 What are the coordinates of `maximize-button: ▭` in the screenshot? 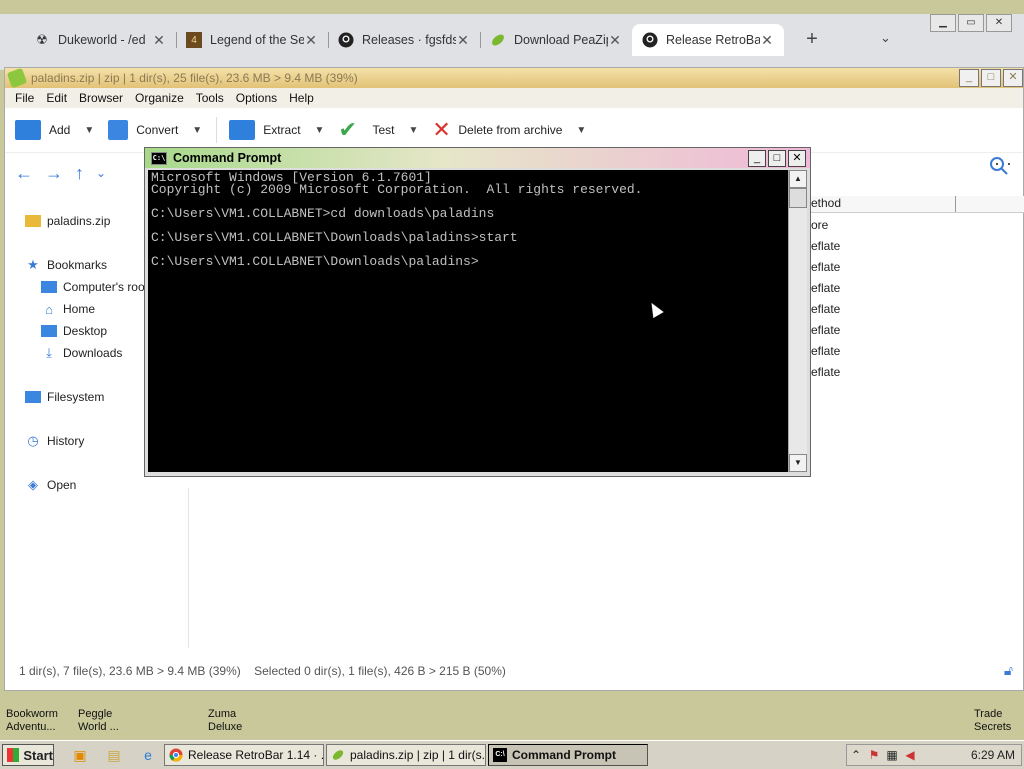 It's located at (971, 23).